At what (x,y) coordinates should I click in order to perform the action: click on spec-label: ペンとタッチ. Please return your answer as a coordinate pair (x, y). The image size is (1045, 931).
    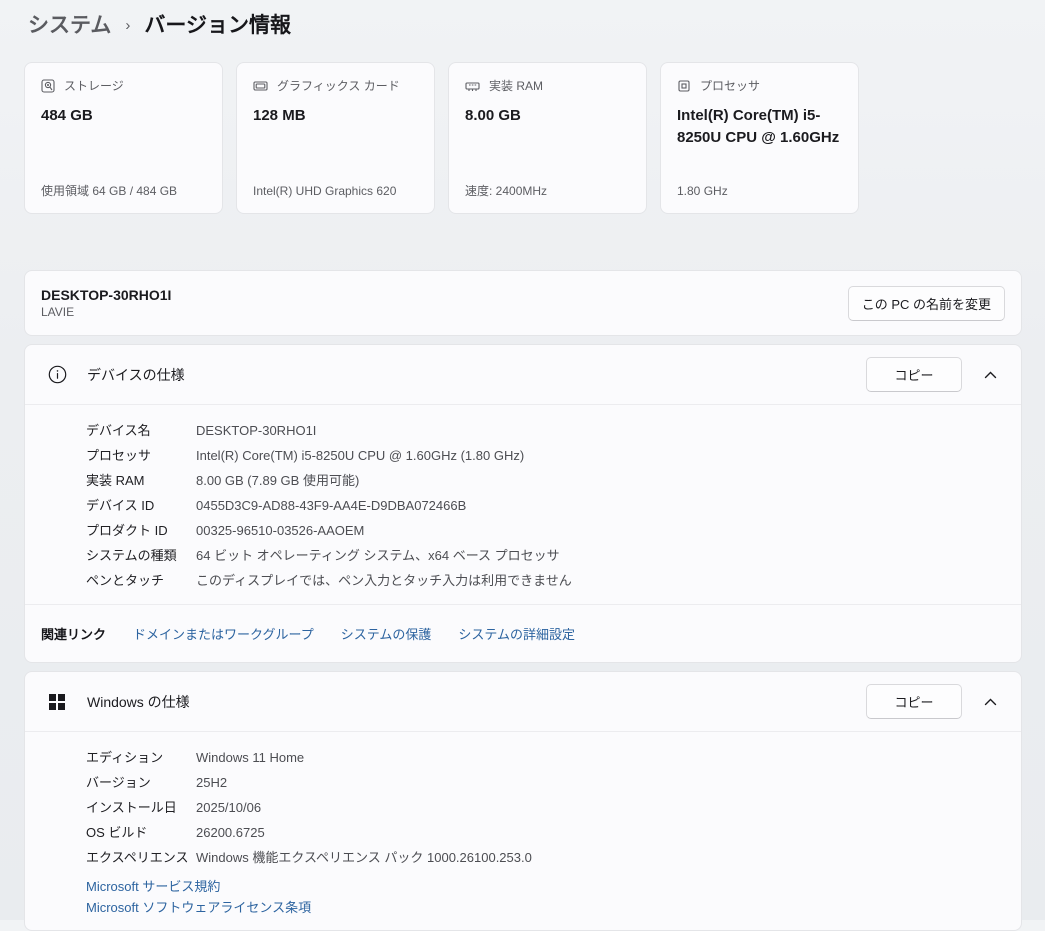
    Looking at the image, I should click on (125, 580).